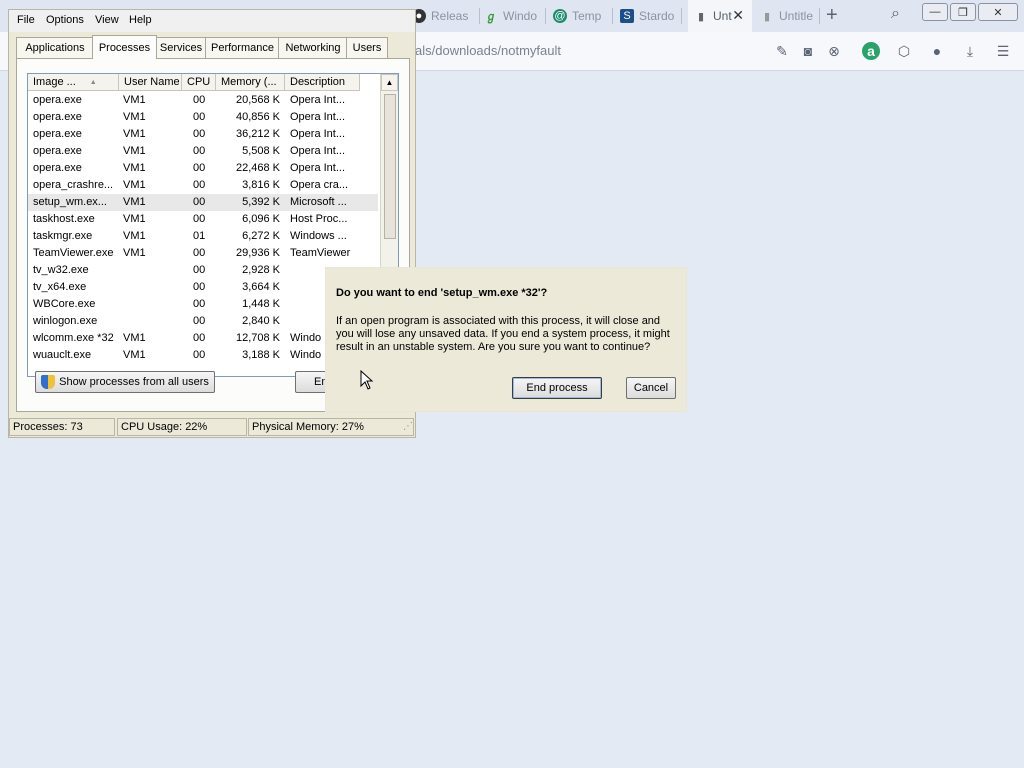 This screenshot has height=768, width=1024. I want to click on tab-untitled: ▮ Untitle, so click(790, 16).